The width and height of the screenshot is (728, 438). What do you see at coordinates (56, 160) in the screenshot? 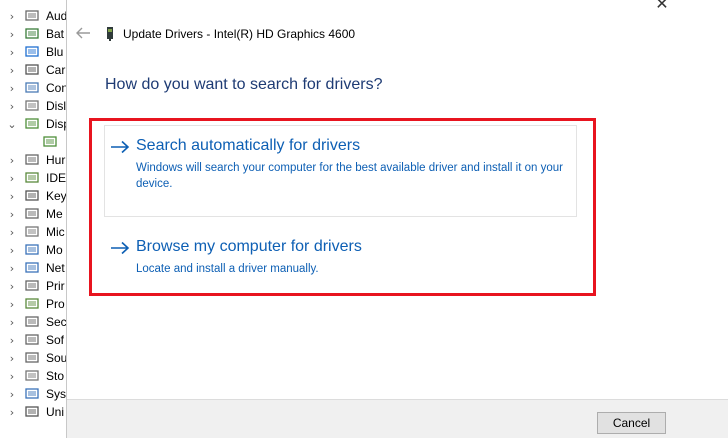
I see `tree-item-label: Hur` at bounding box center [56, 160].